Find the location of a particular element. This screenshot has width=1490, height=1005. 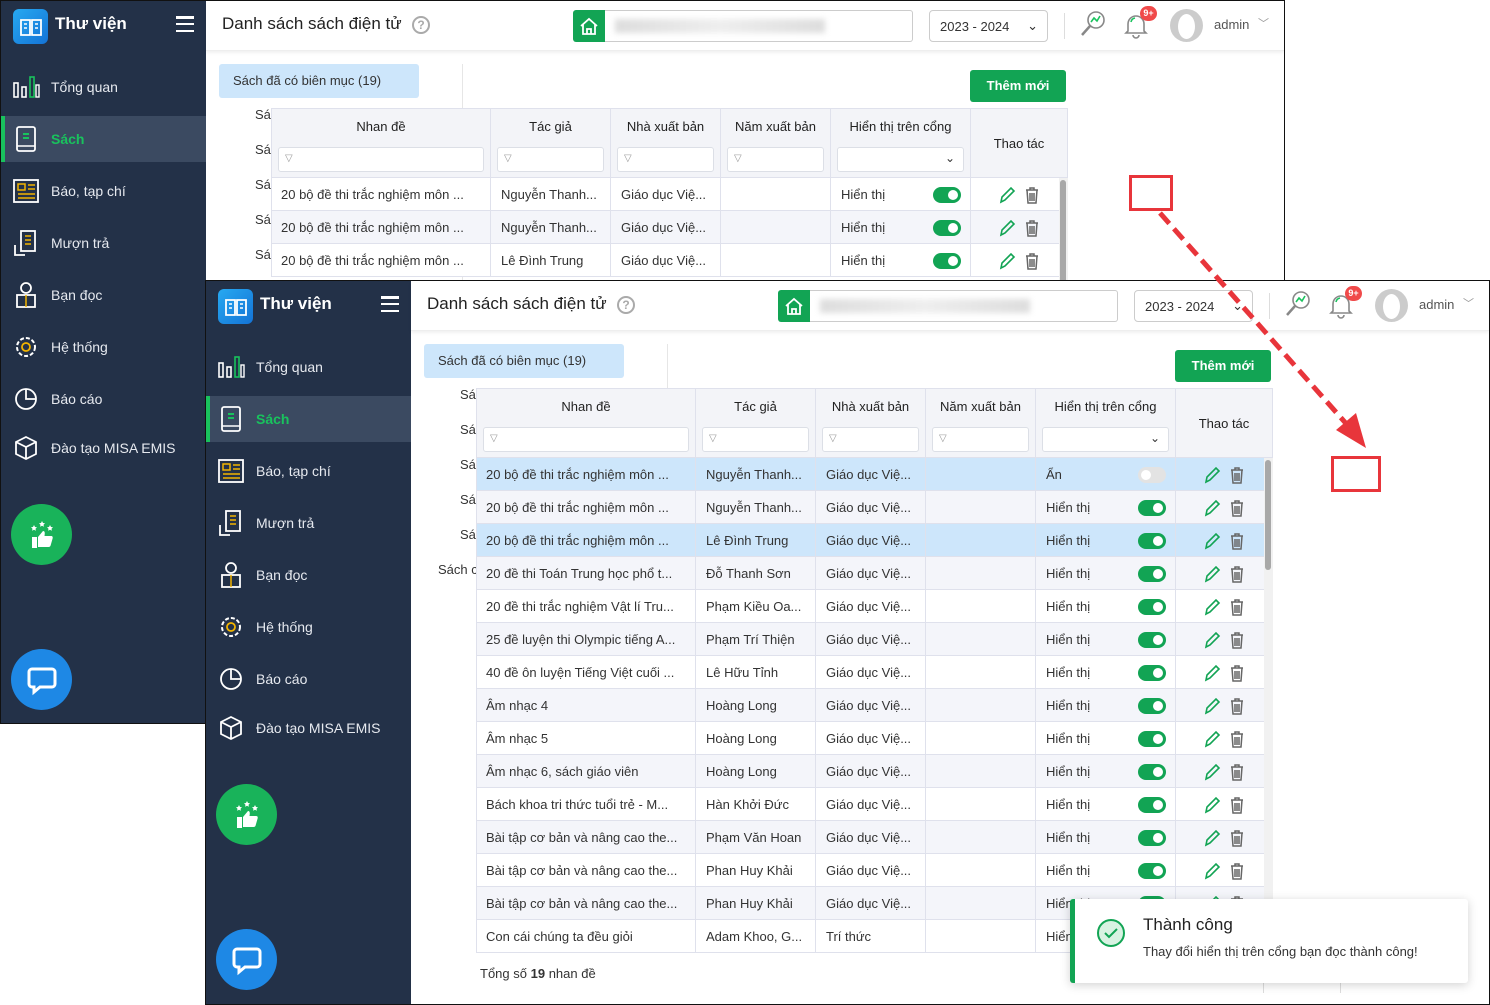

toast-title: Thành công is located at coordinates (1188, 924).